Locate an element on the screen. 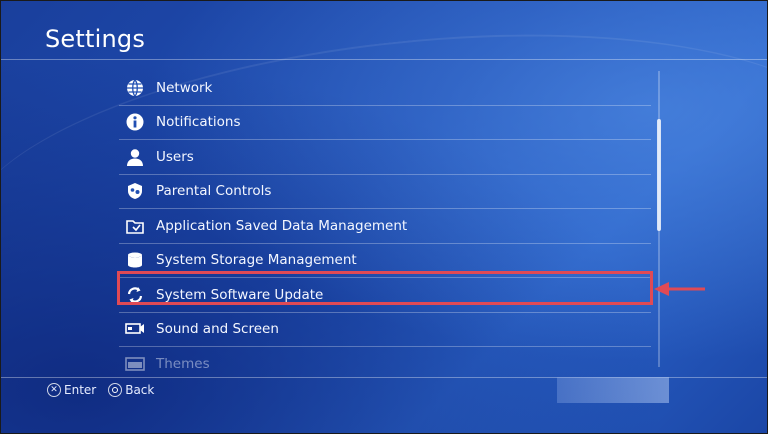 The image size is (768, 434). scrollbar-thumb is located at coordinates (659, 175).